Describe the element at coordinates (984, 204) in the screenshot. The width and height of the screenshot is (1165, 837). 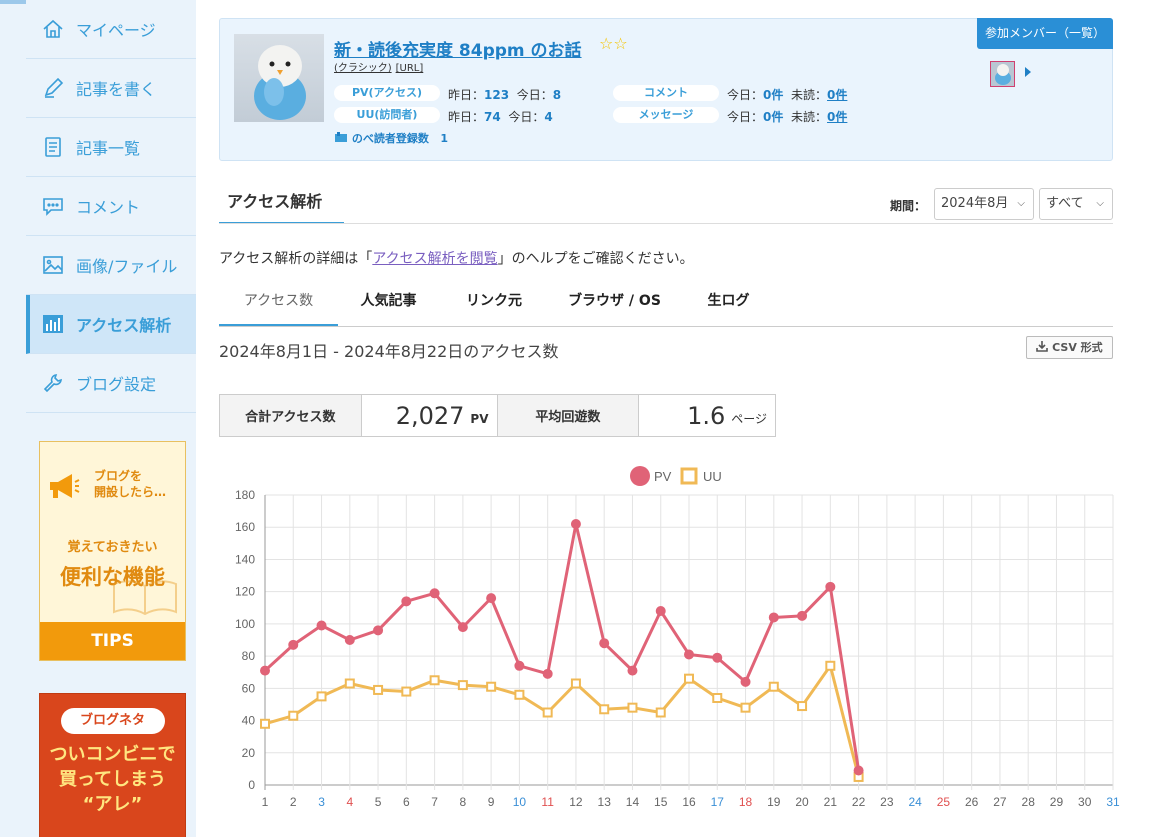
I see `period-month-select: 2024年8月 ⌵` at that location.